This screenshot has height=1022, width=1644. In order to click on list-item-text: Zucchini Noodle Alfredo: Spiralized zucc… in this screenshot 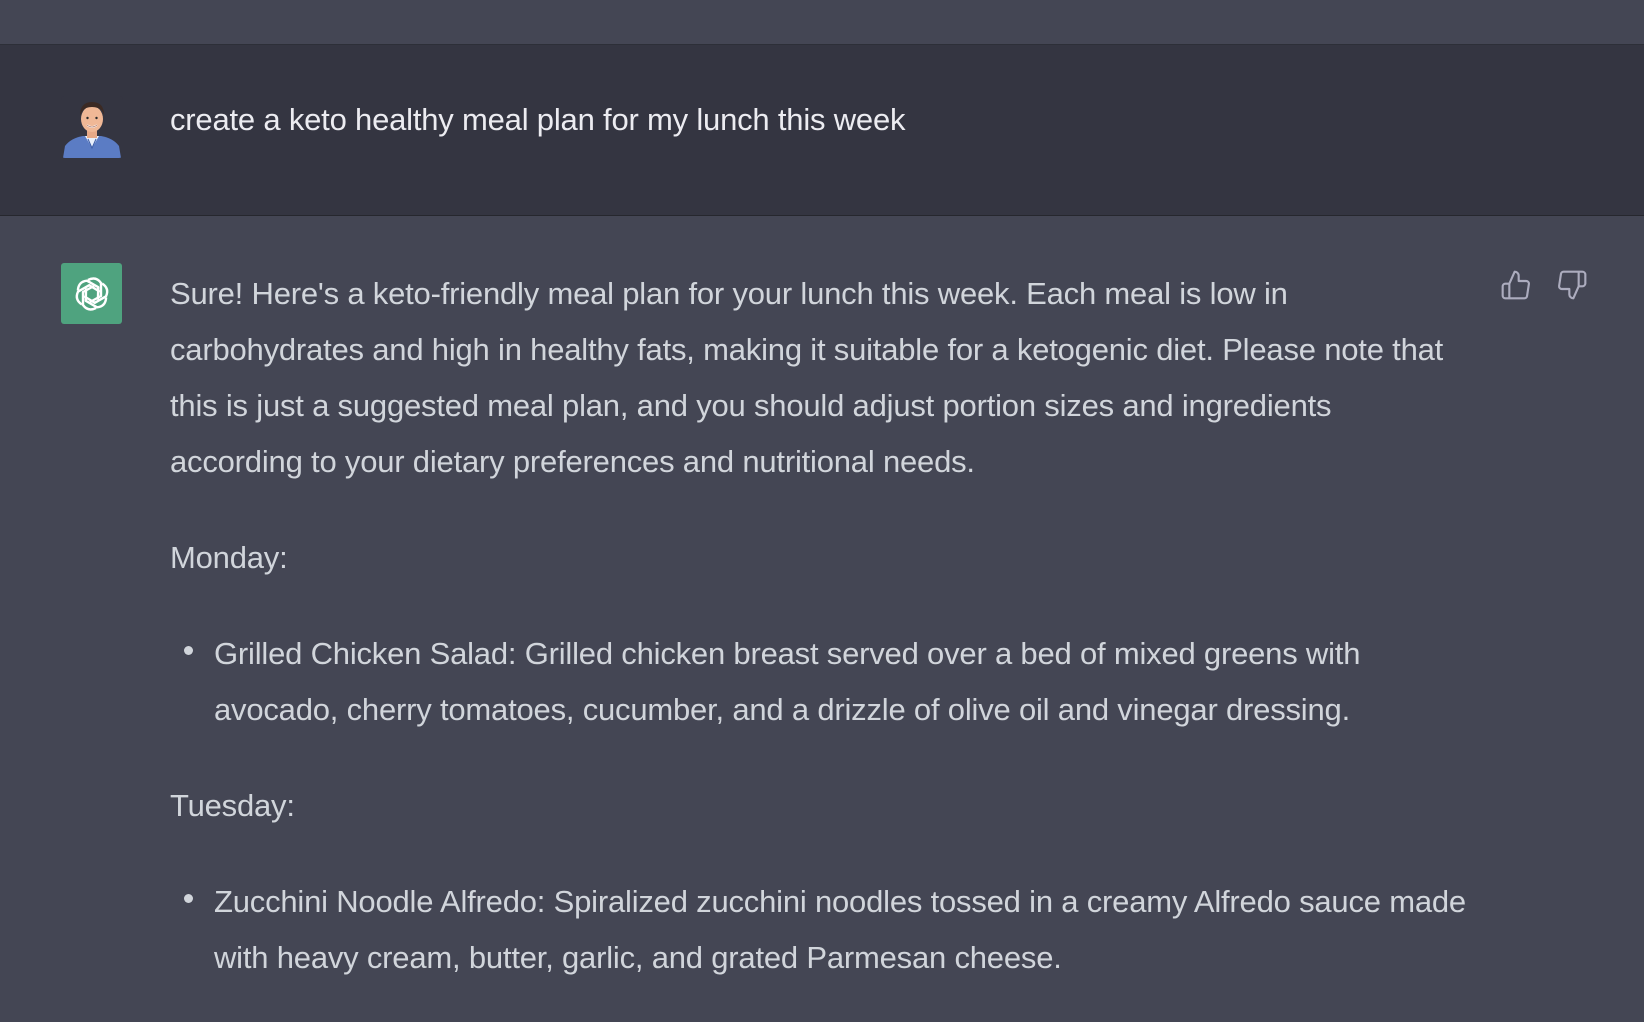, I will do `click(840, 929)`.